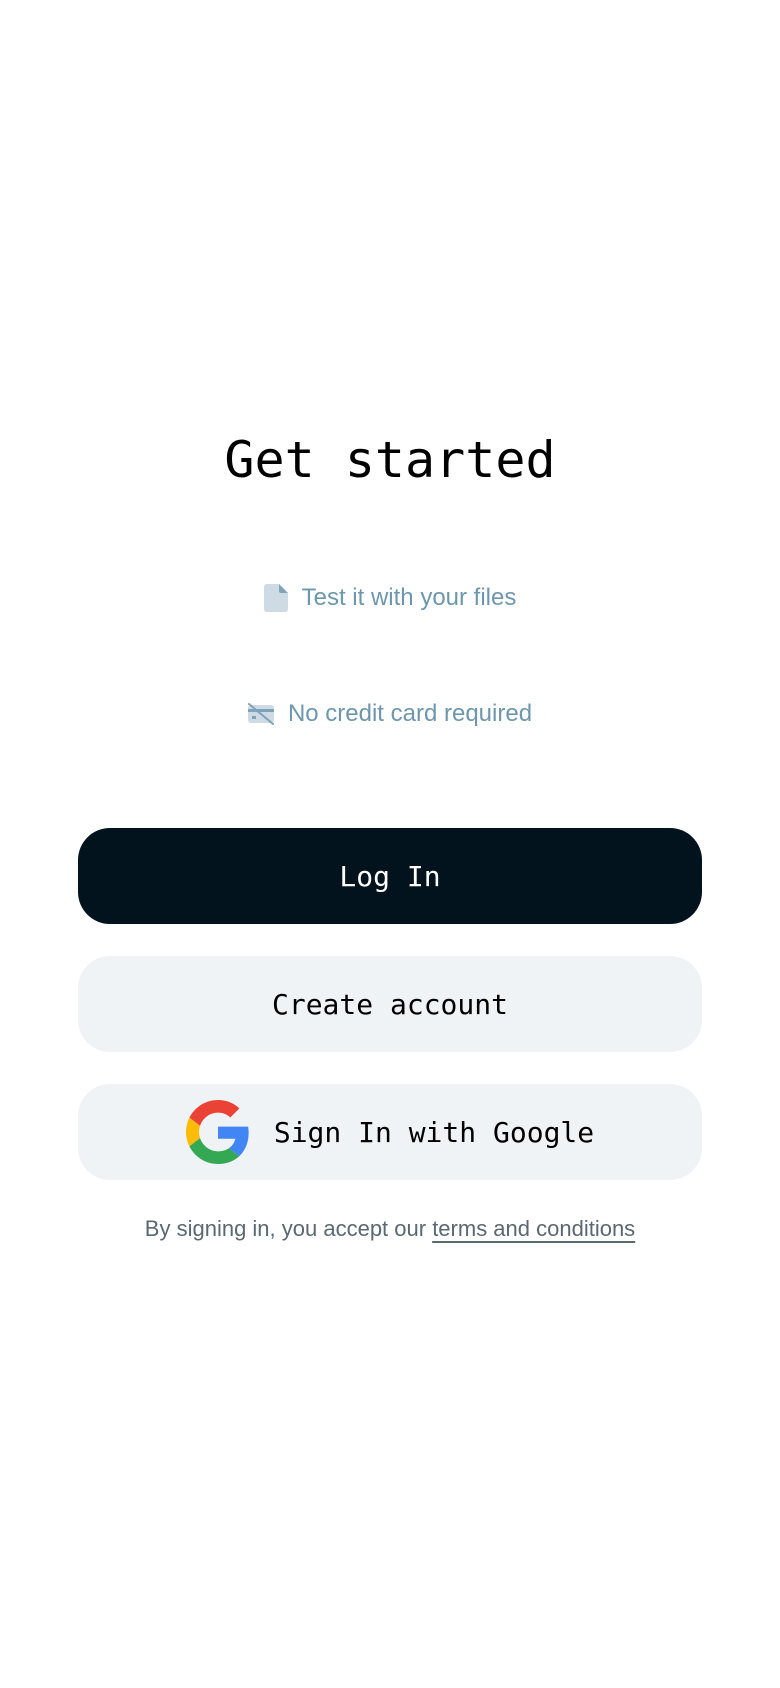  Describe the element at coordinates (409, 597) in the screenshot. I see `feature-test-files-text: Test it with your files` at that location.